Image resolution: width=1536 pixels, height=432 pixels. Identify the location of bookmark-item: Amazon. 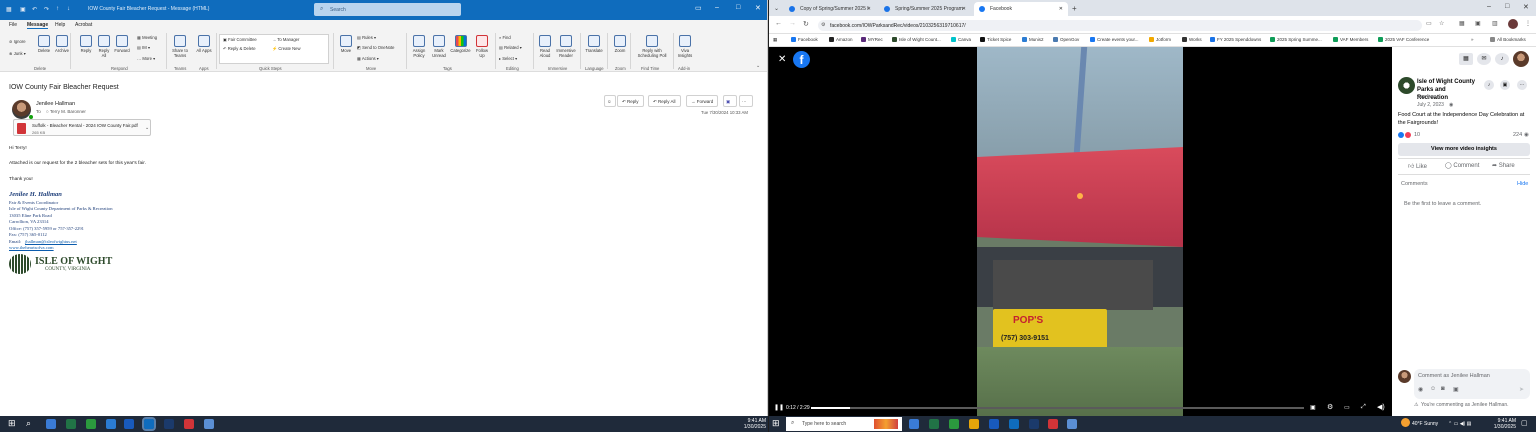
(841, 39).